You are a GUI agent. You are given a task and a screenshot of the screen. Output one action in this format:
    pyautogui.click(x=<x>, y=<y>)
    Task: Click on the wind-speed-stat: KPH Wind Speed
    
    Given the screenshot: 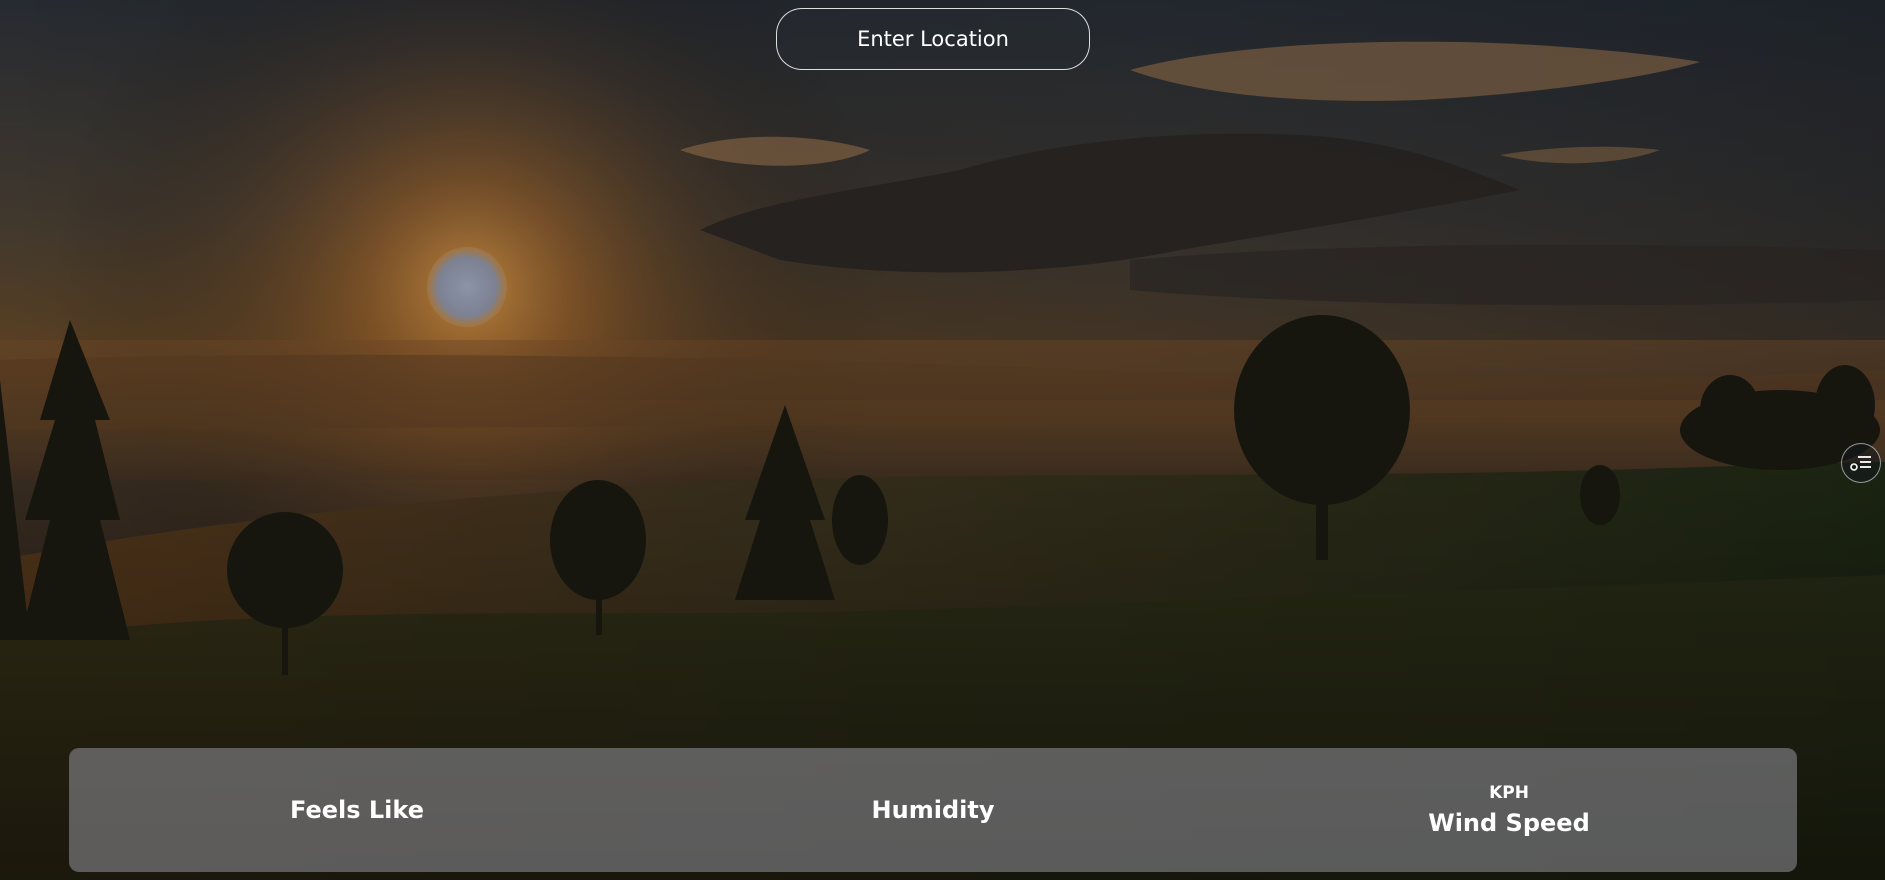 What is the action you would take?
    pyautogui.click(x=1509, y=810)
    